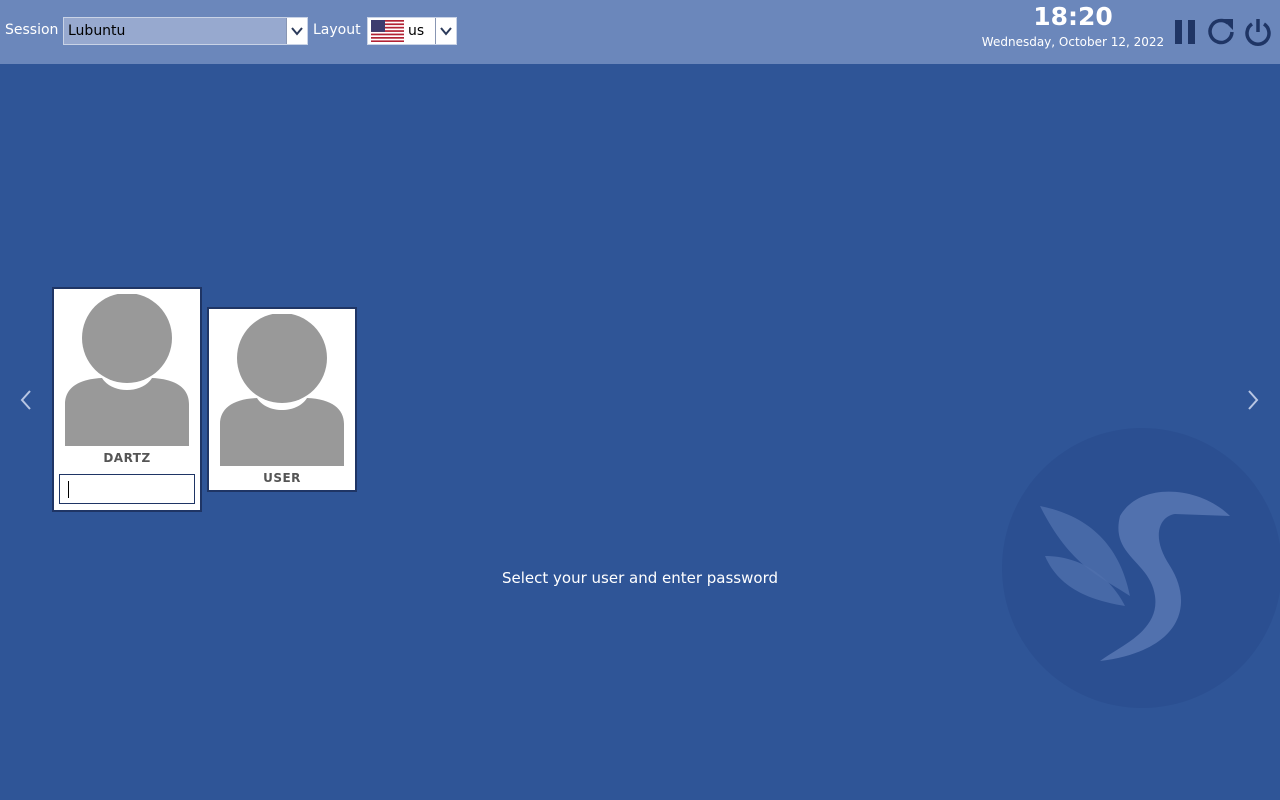 This screenshot has width=1280, height=800. I want to click on clock: 18:20 Wednesday, October 12, 2022, so click(1073, 26).